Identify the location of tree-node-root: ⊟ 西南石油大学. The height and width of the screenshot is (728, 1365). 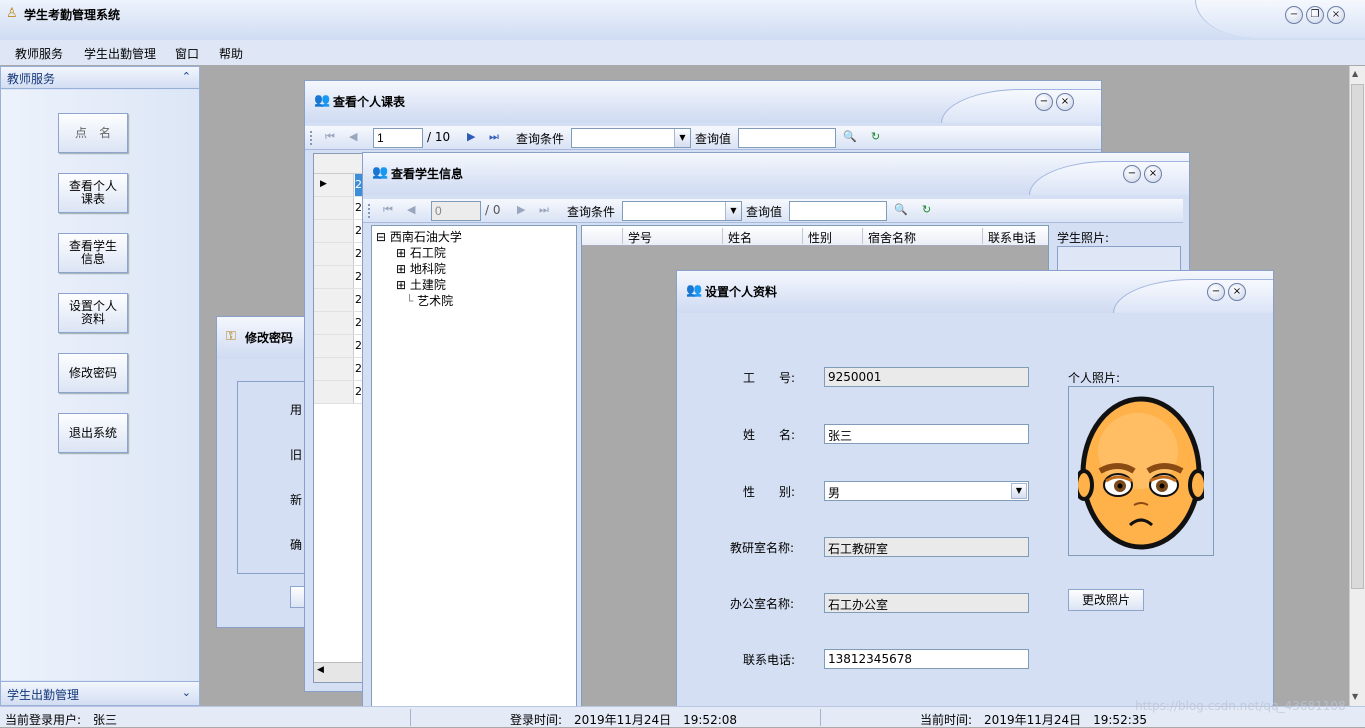
(419, 236).